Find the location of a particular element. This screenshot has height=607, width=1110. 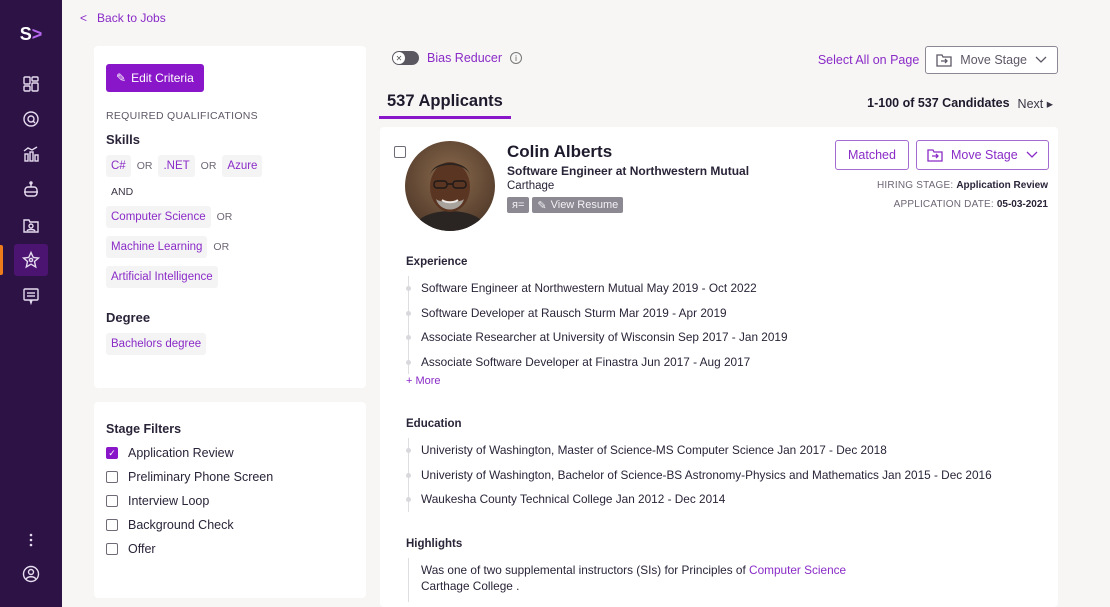

application-date-value: 05-03-2021 is located at coordinates (1022, 204).